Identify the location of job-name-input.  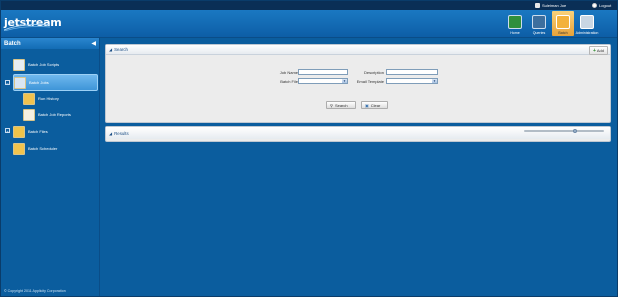
(323, 72).